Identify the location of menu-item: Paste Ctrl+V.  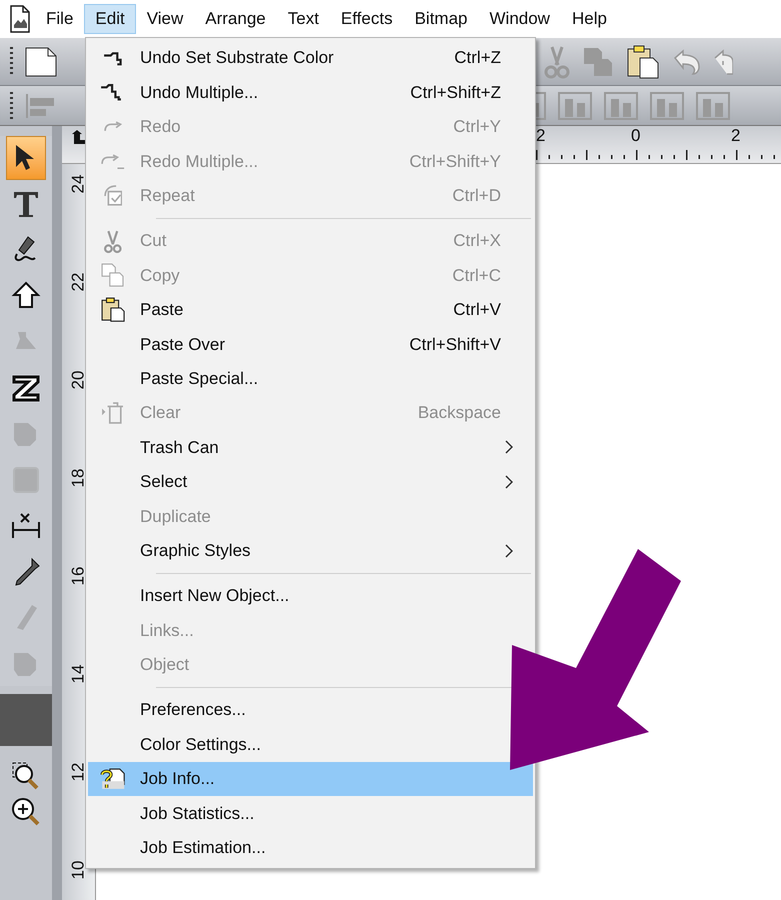
(310, 310).